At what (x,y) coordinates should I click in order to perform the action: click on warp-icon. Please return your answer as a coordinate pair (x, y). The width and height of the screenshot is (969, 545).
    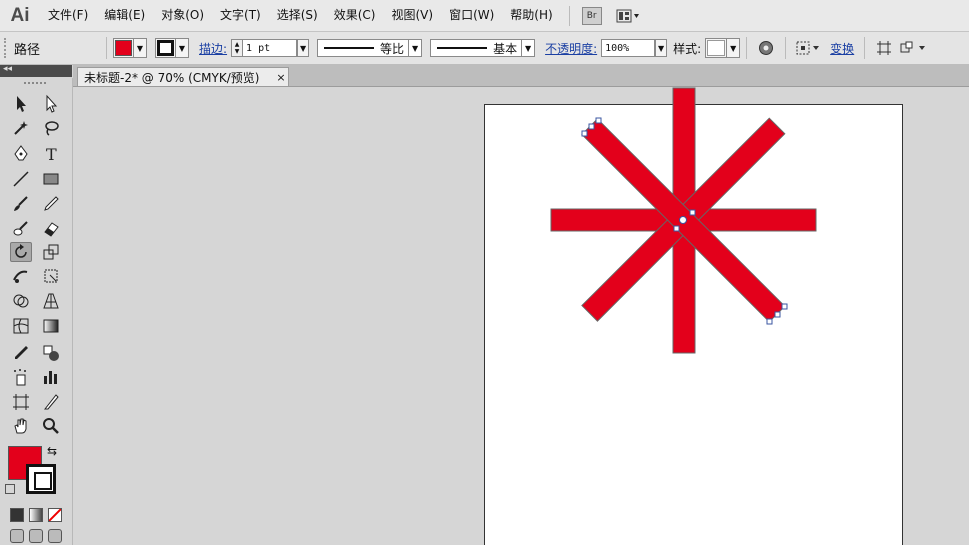
    Looking at the image, I should click on (20, 276).